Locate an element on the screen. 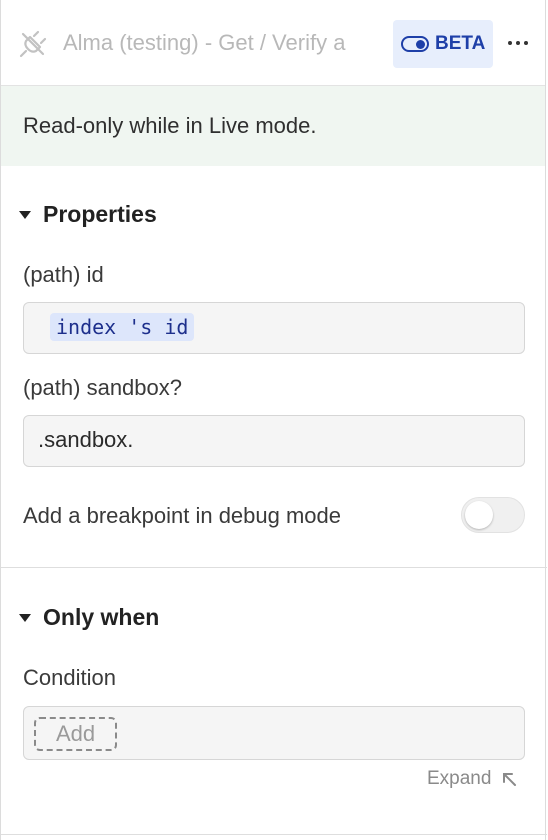  plug-disconnected-icon is located at coordinates (33, 44).